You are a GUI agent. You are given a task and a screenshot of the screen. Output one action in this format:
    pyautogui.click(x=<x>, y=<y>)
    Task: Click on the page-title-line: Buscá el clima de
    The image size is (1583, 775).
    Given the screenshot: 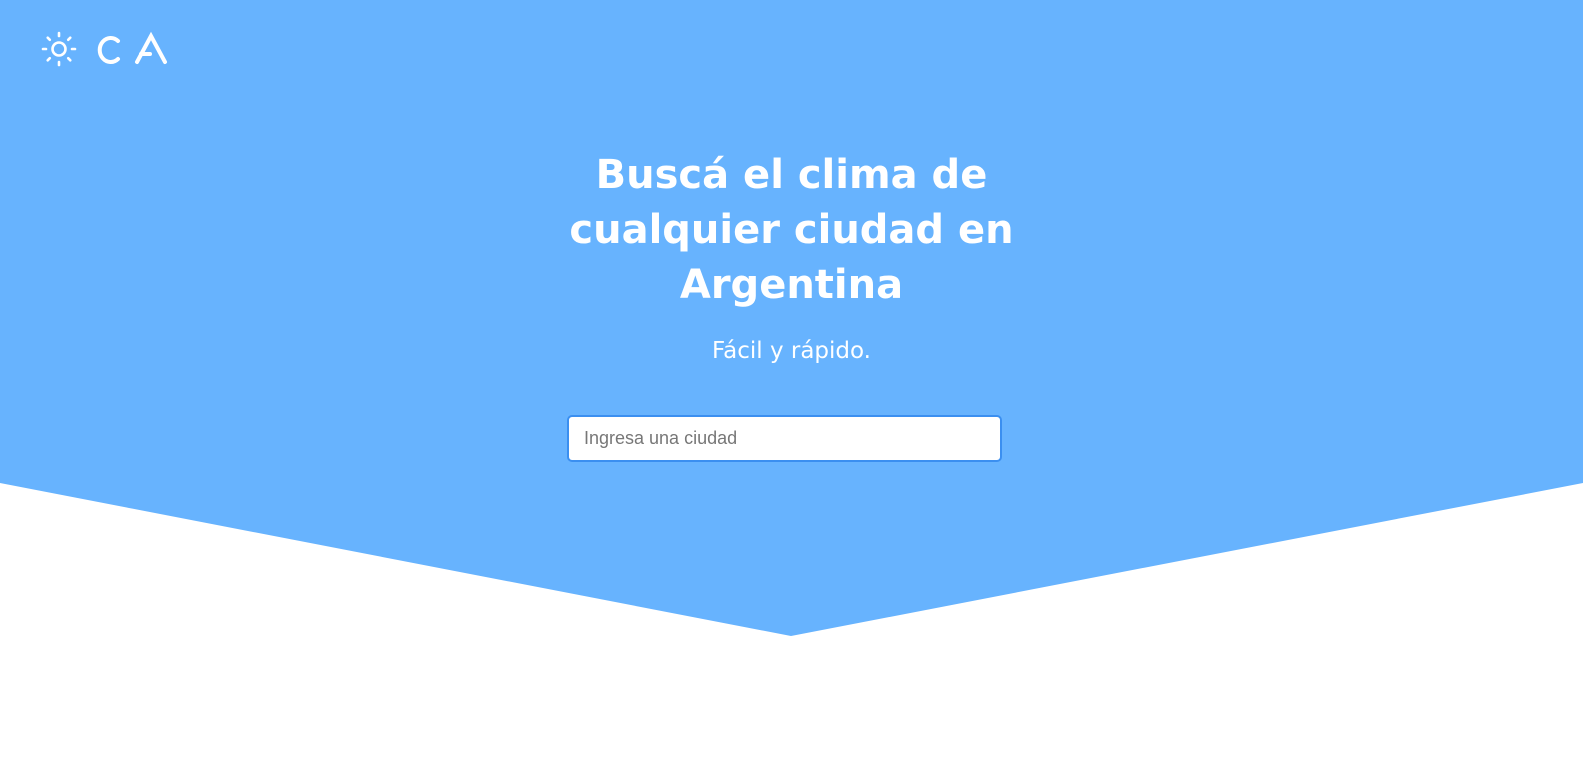 What is the action you would take?
    pyautogui.click(x=791, y=175)
    